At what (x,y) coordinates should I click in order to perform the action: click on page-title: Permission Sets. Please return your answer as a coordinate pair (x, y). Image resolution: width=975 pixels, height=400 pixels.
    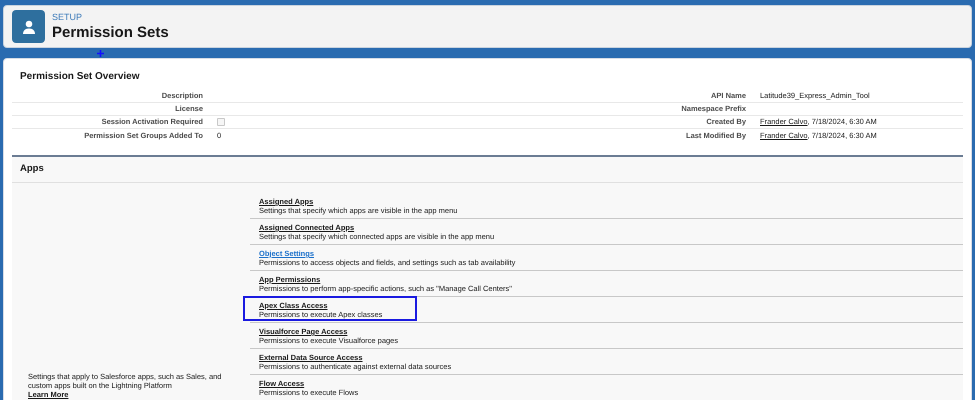
    Looking at the image, I should click on (110, 32).